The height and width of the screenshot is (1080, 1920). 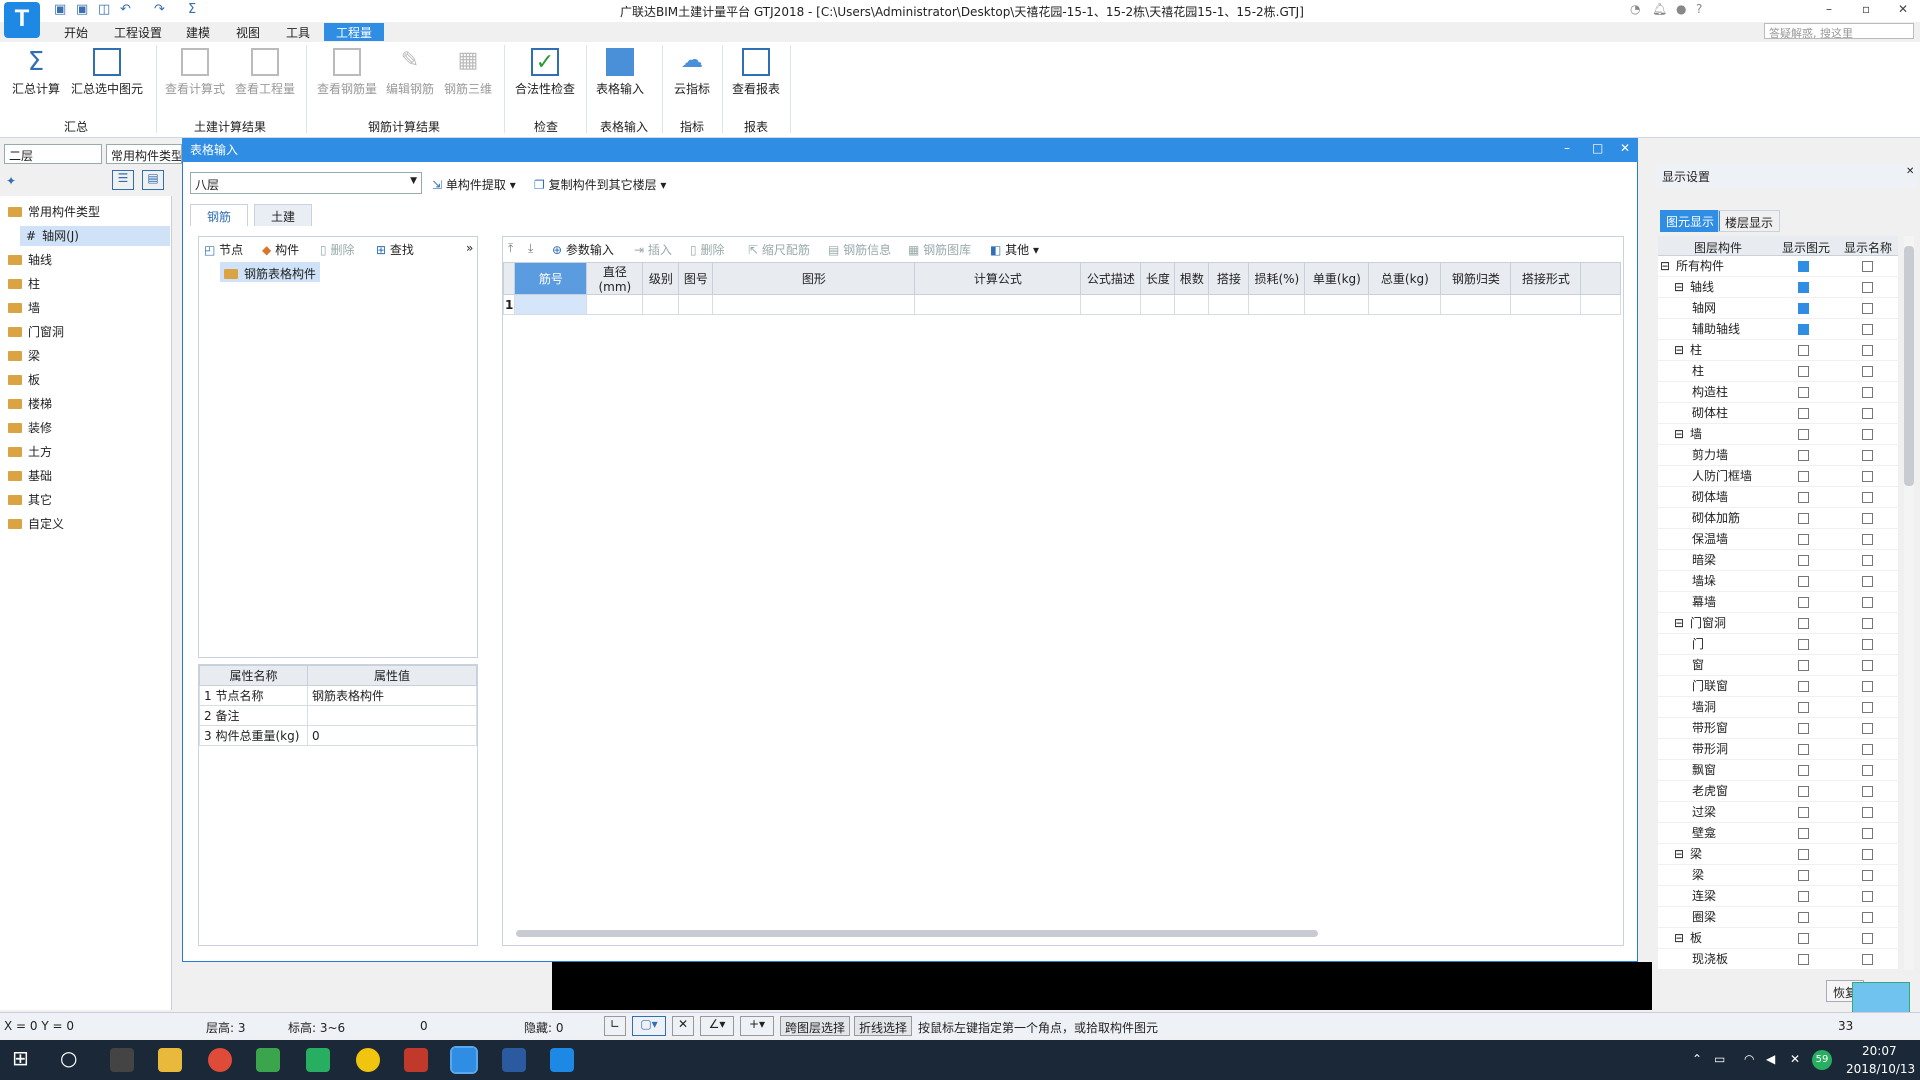 What do you see at coordinates (683, 1026) in the screenshot?
I see `cross-snap-icon: ✕` at bounding box center [683, 1026].